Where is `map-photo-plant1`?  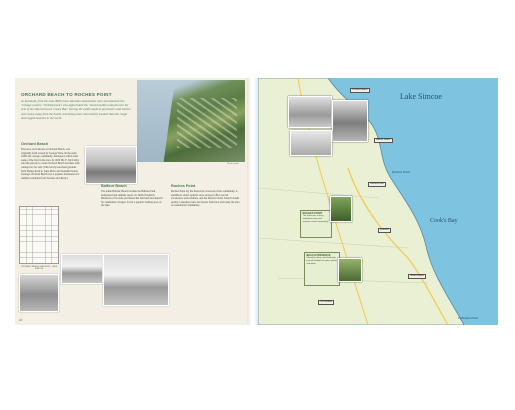
map-photo-plant1 is located at coordinates (341, 209).